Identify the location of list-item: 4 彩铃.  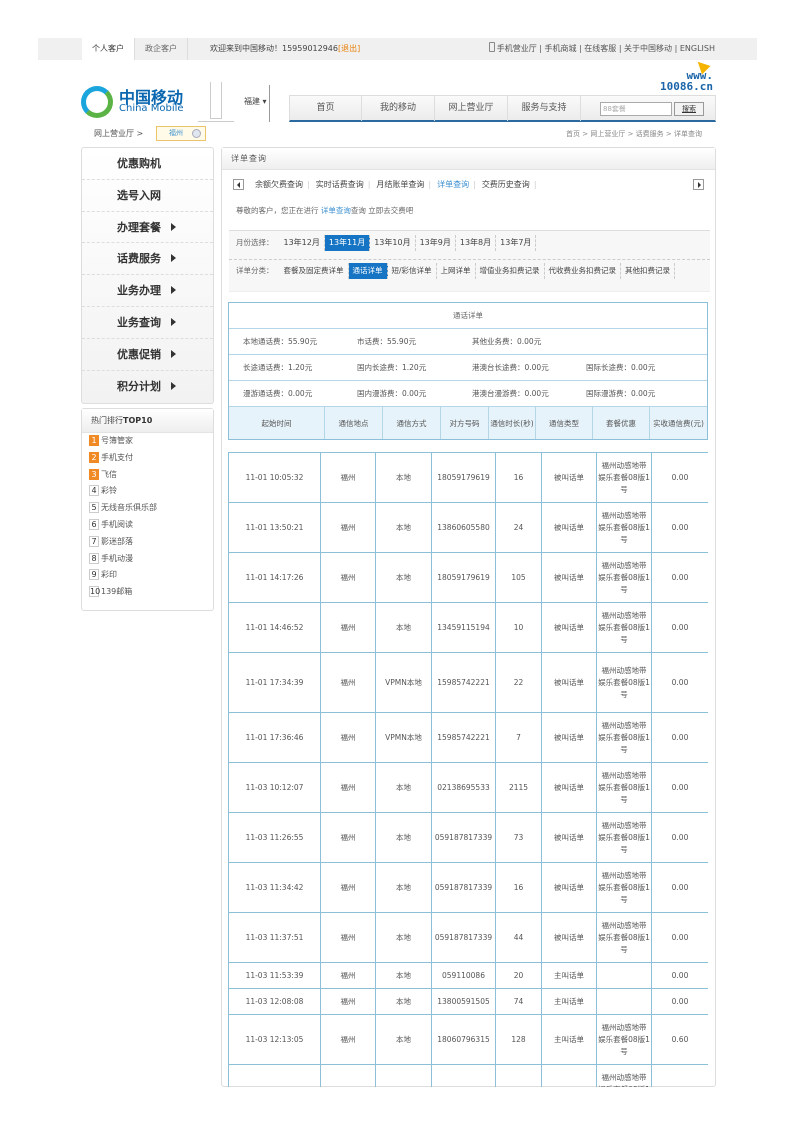
(147, 491).